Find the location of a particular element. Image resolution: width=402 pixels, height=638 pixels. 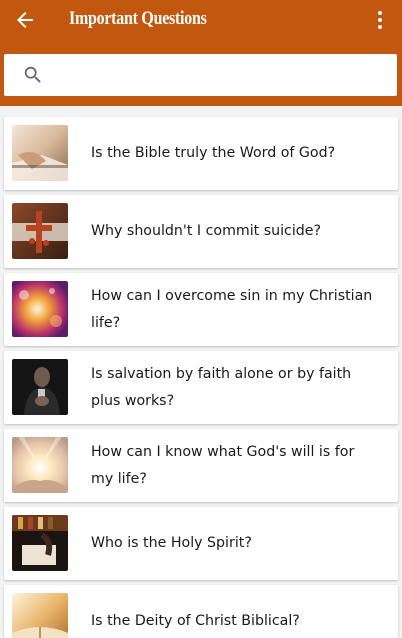

page-title: Important Questions is located at coordinates (138, 18).